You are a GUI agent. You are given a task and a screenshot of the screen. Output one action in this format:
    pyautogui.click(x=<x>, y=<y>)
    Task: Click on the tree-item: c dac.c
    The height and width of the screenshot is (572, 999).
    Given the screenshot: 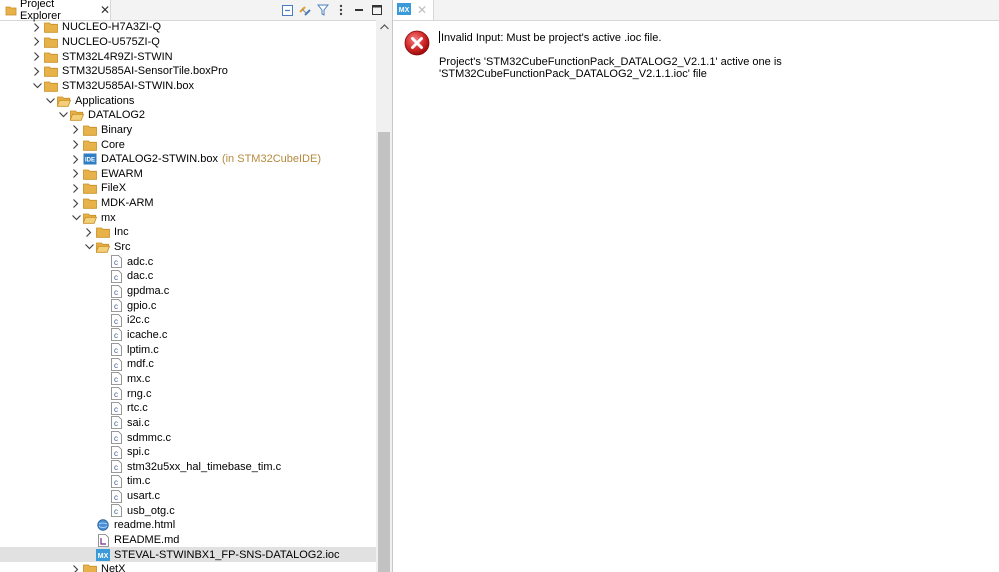 What is the action you would take?
    pyautogui.click(x=188, y=276)
    